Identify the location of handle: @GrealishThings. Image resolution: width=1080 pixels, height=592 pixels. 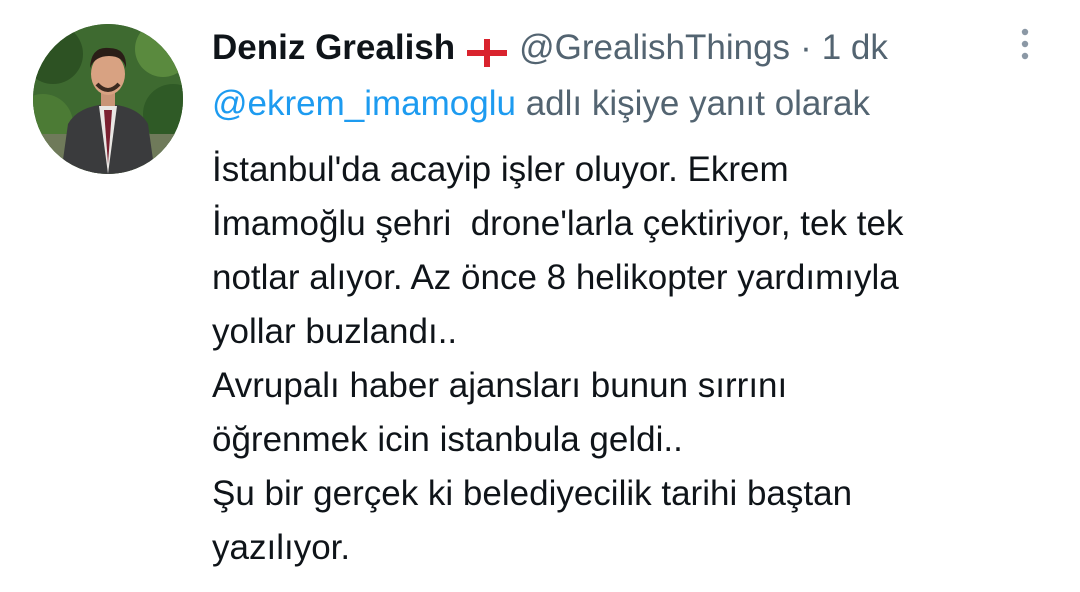
(654, 48).